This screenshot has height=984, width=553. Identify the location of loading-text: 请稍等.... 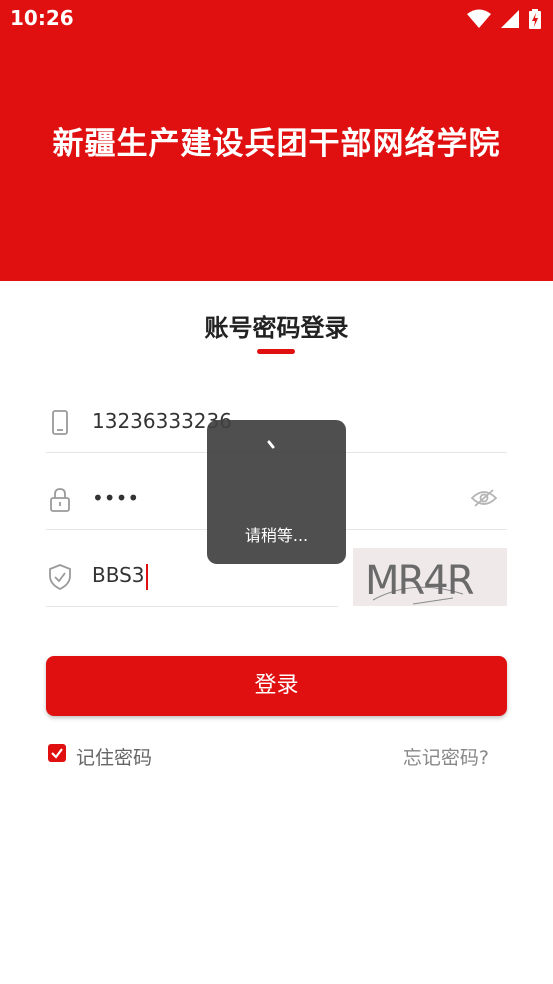
(276, 535).